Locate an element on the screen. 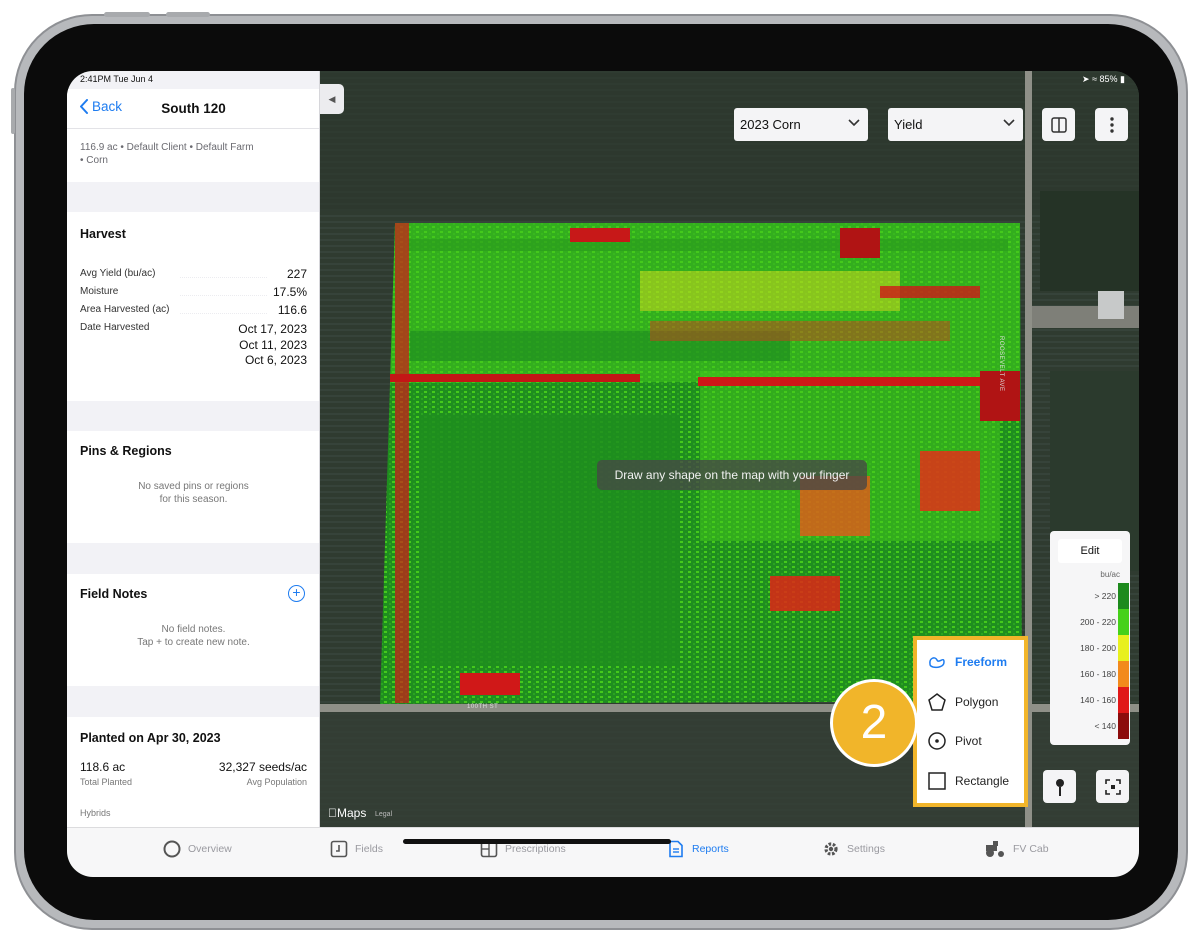  tab-label: Reports is located at coordinates (710, 849).